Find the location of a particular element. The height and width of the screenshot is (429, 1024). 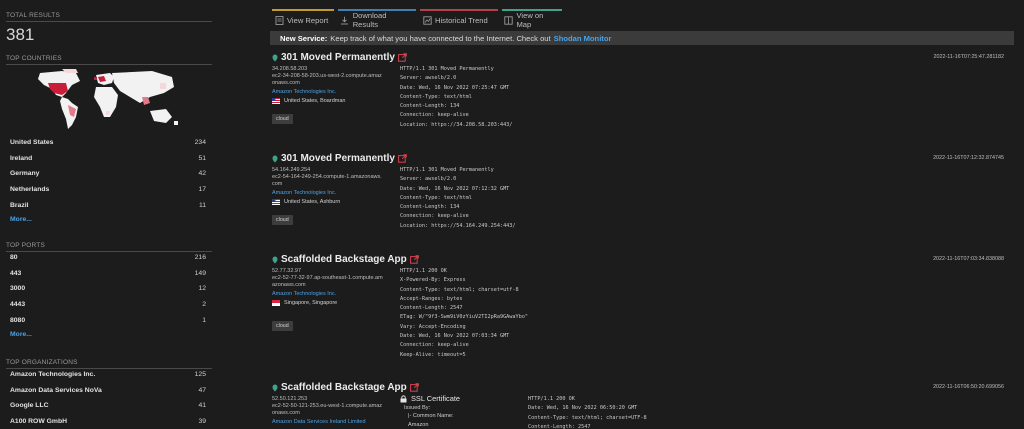

trend-icon is located at coordinates (427, 20).